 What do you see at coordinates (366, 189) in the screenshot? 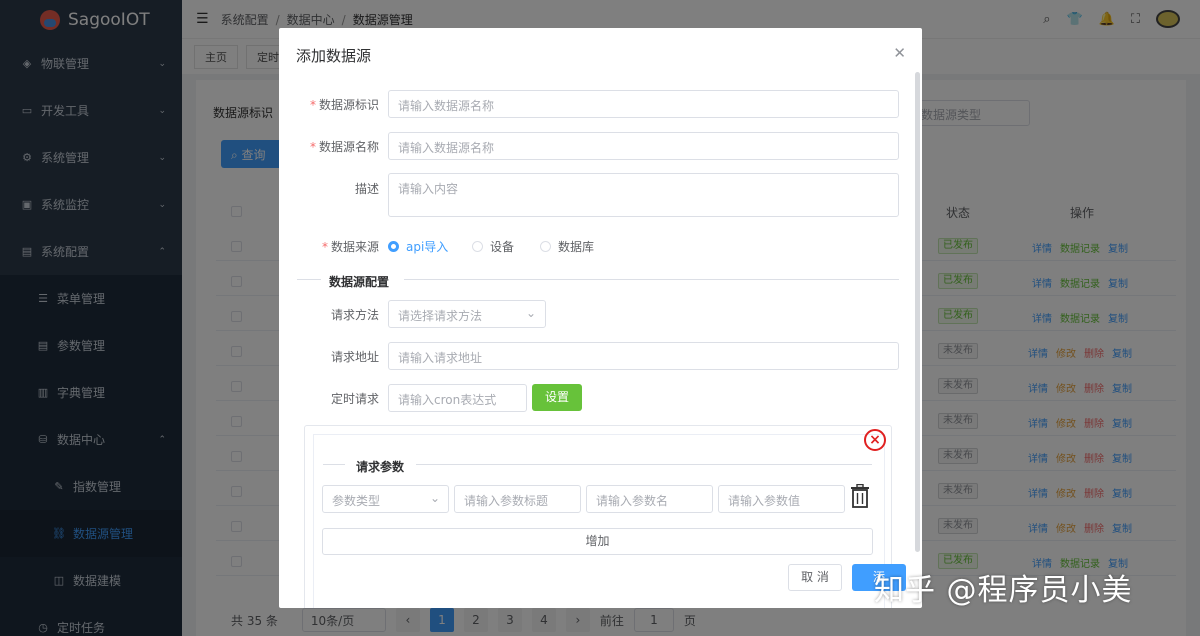
I see `field-label-desc: 描述` at bounding box center [366, 189].